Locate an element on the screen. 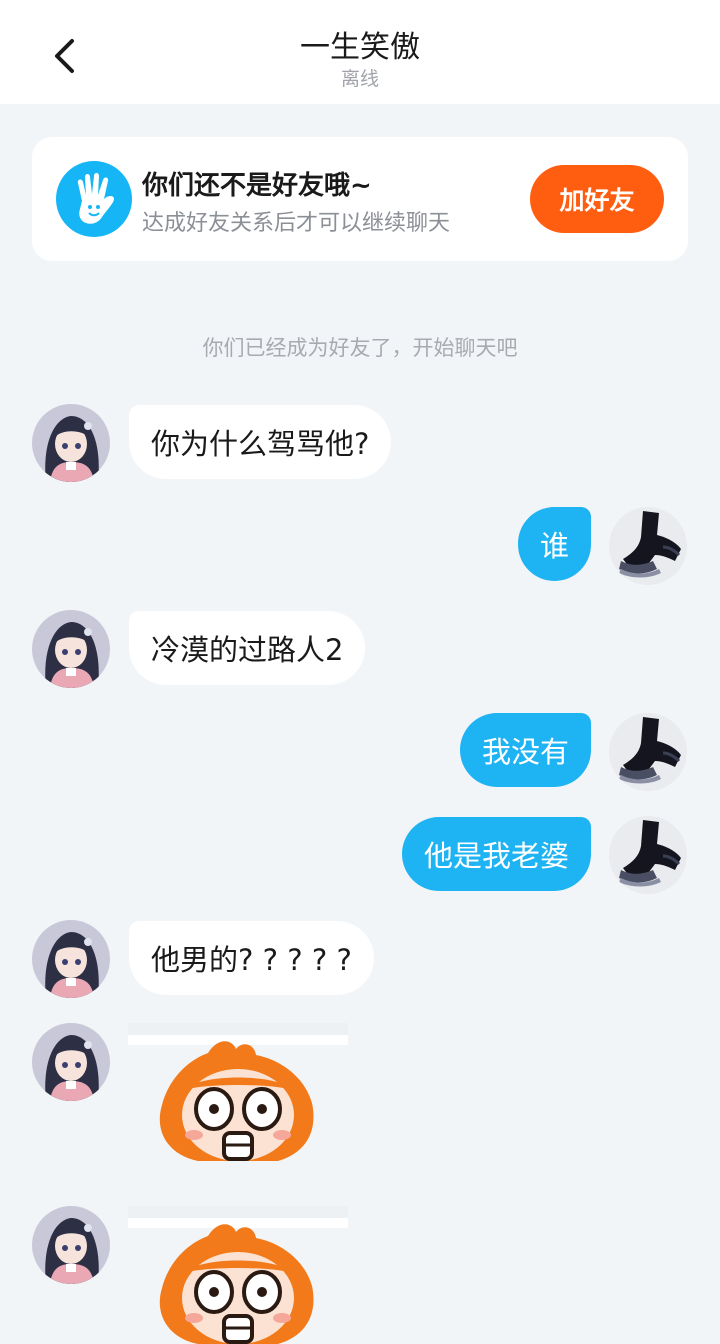 The height and width of the screenshot is (1344, 720). card-description: 达成好友关系后才可以继续聊天 is located at coordinates (296, 223).